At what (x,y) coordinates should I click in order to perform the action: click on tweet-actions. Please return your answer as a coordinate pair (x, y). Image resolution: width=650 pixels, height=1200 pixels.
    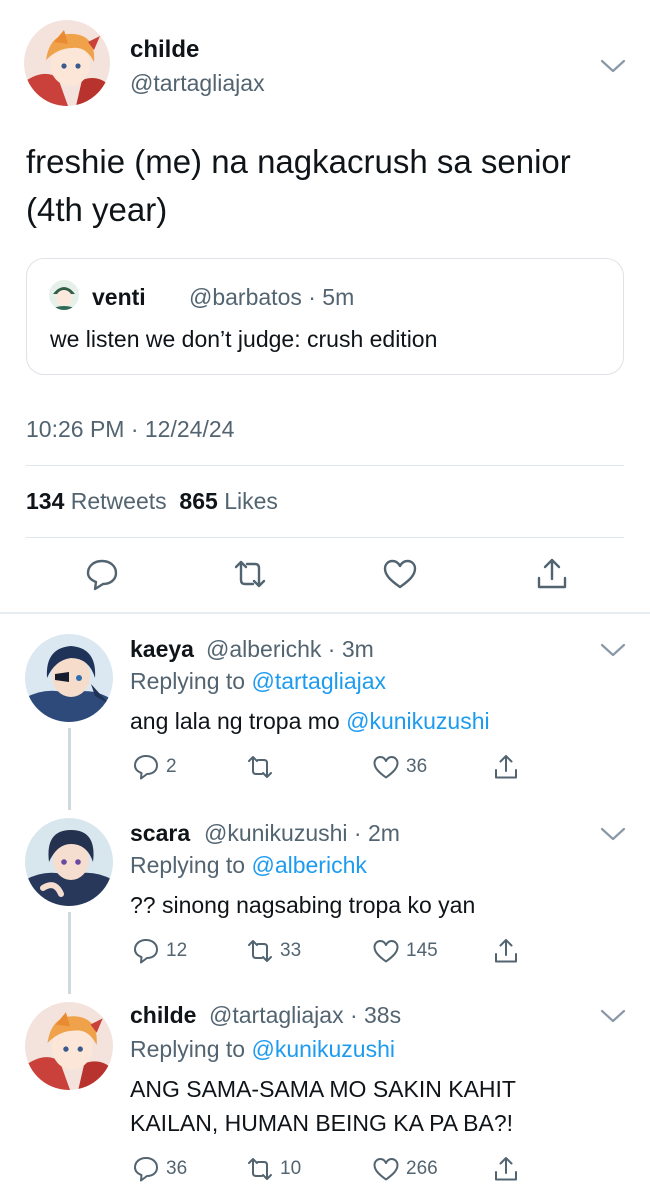
    Looking at the image, I should click on (325, 576).